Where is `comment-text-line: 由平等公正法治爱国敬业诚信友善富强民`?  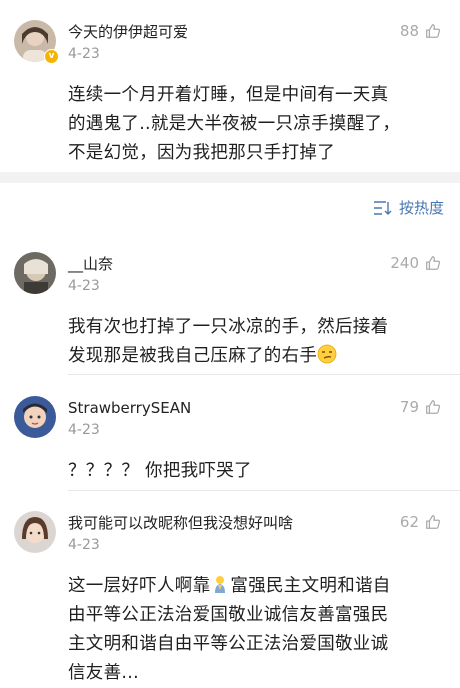 comment-text-line: 由平等公正法治爱国敬业诚信友善富强民 is located at coordinates (228, 615).